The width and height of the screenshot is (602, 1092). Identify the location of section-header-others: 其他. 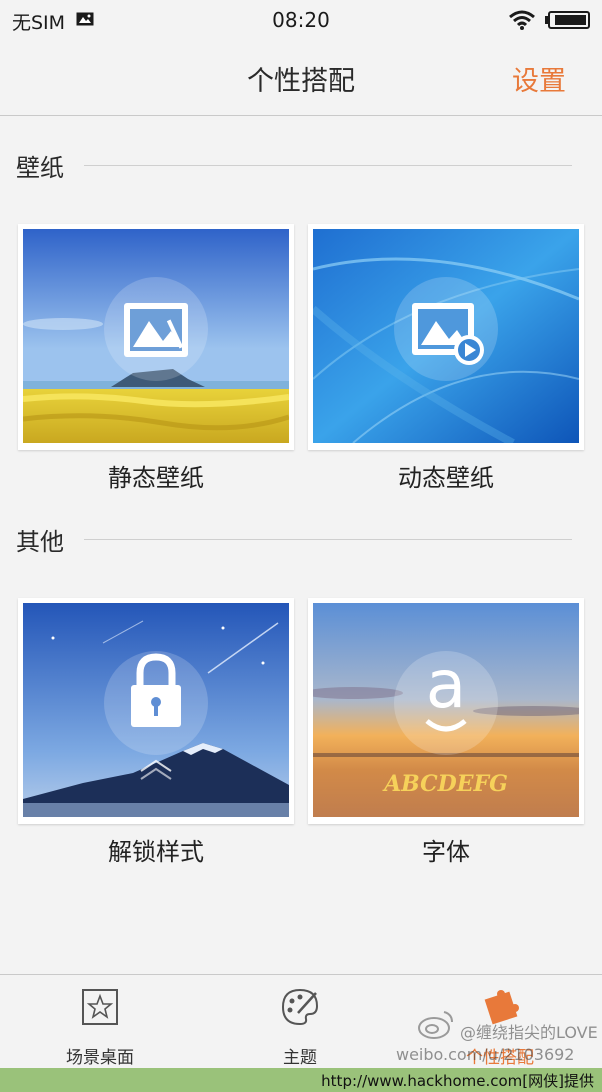
(294, 539).